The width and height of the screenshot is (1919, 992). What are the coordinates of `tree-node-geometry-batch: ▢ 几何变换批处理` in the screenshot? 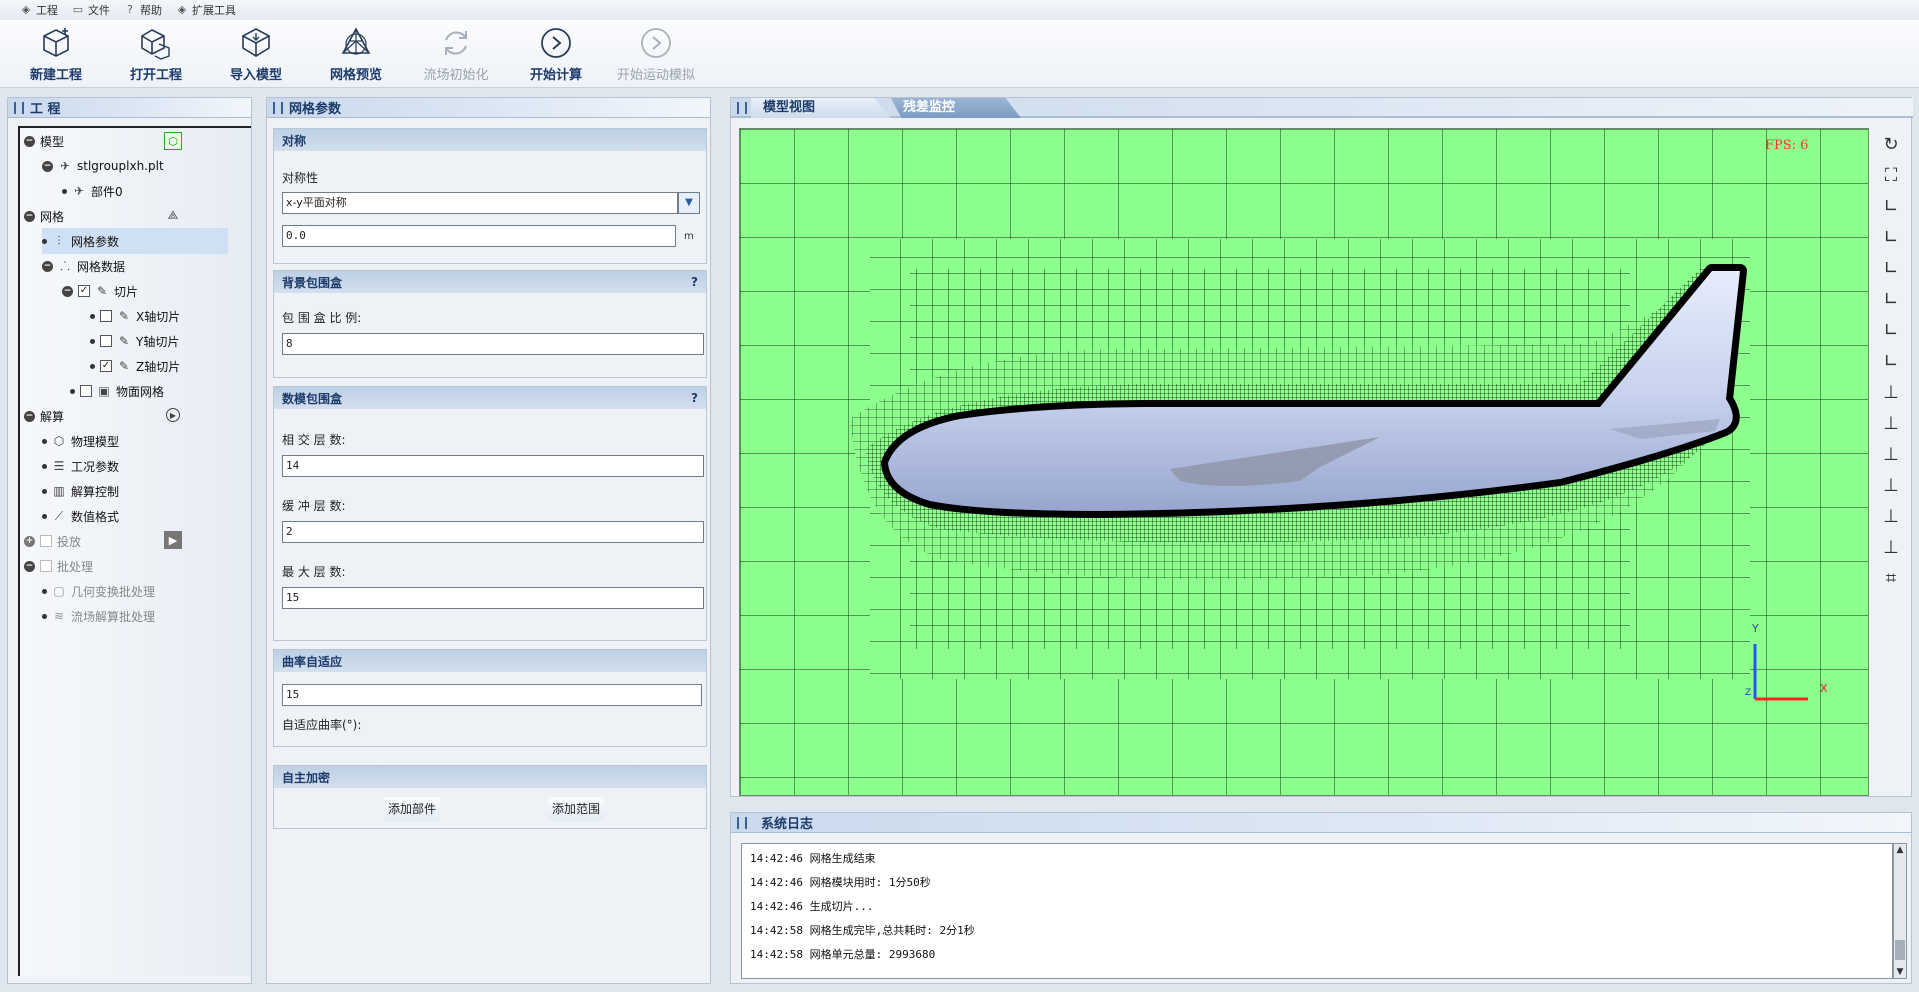 It's located at (98, 591).